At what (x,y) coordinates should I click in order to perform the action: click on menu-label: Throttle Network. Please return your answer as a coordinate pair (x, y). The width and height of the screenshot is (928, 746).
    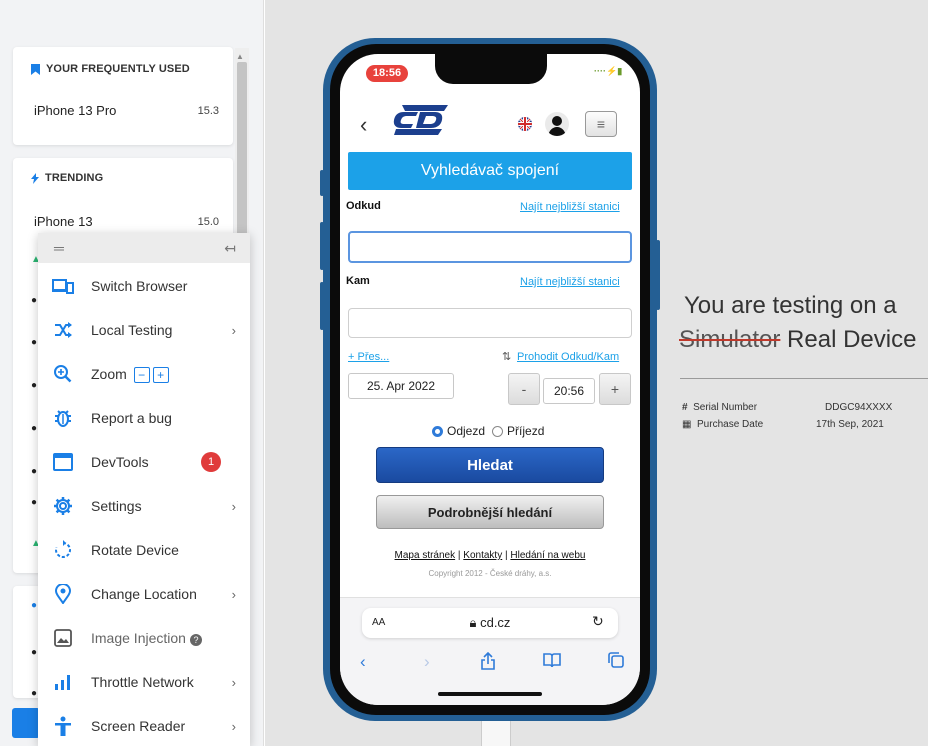
    Looking at the image, I should click on (142, 682).